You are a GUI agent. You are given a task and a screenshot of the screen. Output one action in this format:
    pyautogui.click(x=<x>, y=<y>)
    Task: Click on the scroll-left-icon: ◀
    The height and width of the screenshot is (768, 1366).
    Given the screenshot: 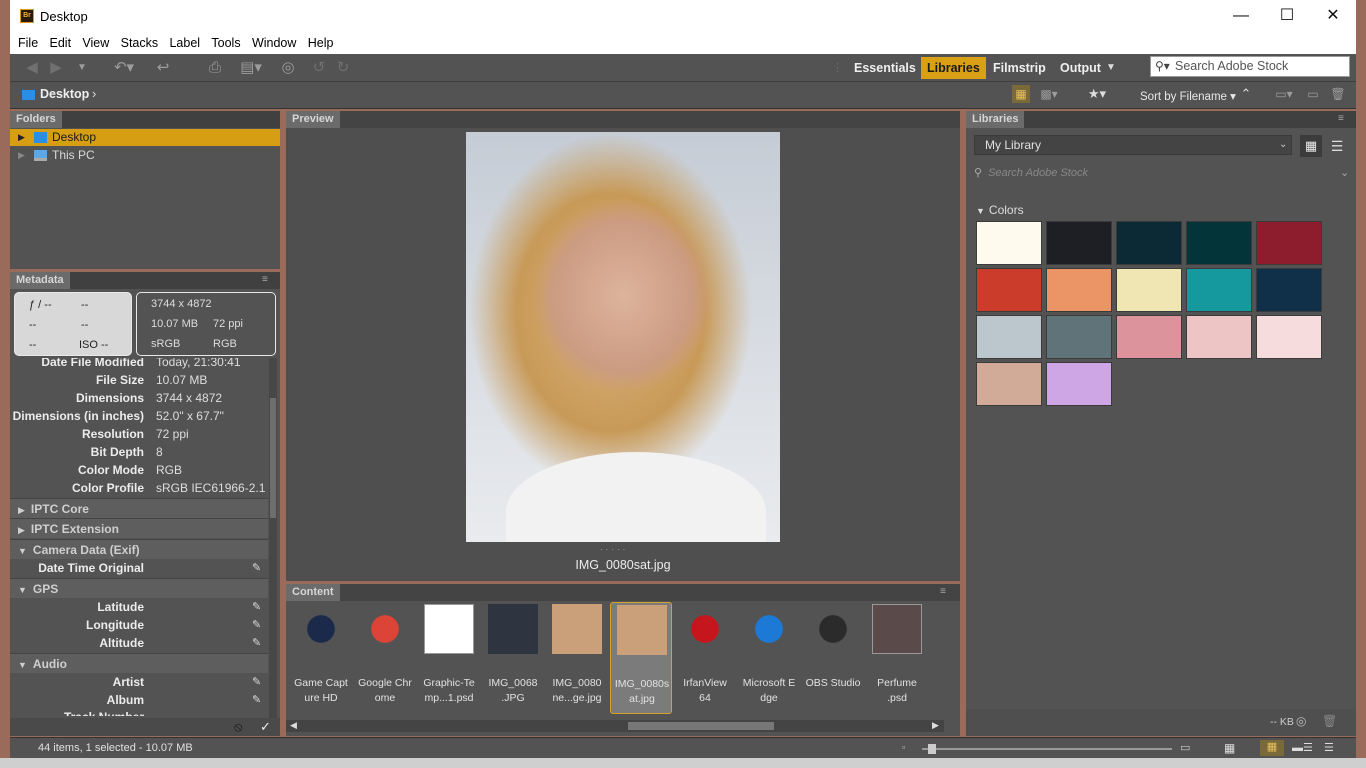 What is the action you would take?
    pyautogui.click(x=293, y=725)
    